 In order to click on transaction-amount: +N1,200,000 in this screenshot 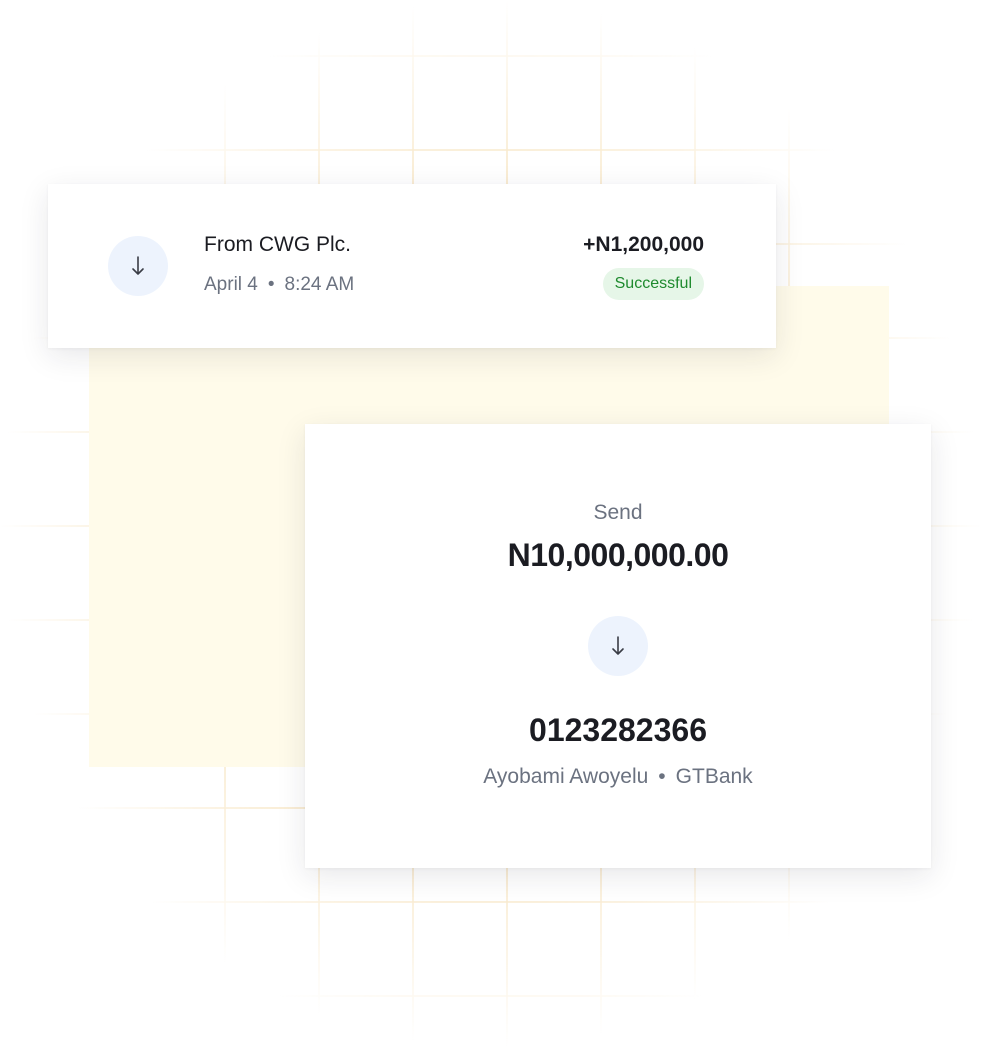, I will do `click(643, 244)`.